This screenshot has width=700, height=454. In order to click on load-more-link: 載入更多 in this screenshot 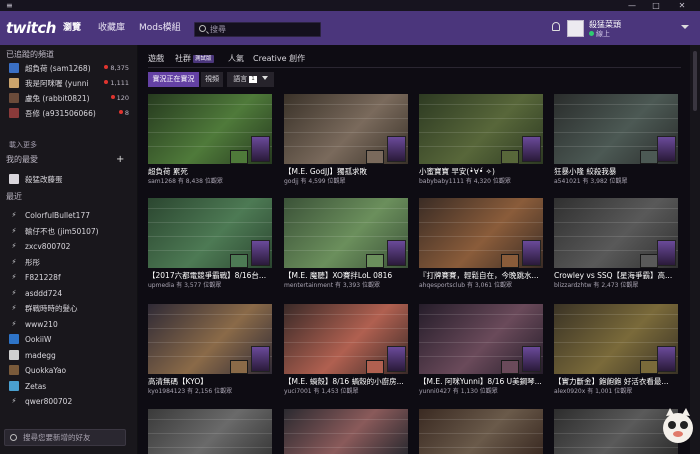, I will do `click(23, 145)`.